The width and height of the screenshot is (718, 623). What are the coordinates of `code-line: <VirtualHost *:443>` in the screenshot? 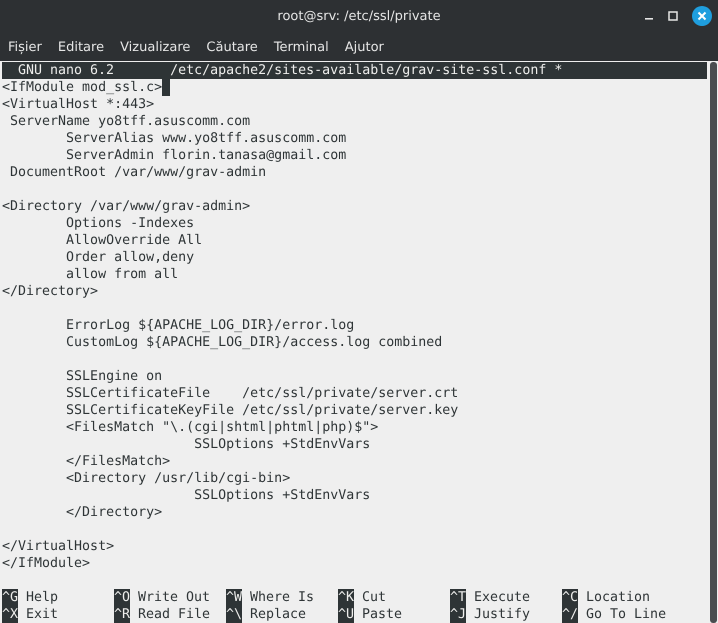 It's located at (78, 104).